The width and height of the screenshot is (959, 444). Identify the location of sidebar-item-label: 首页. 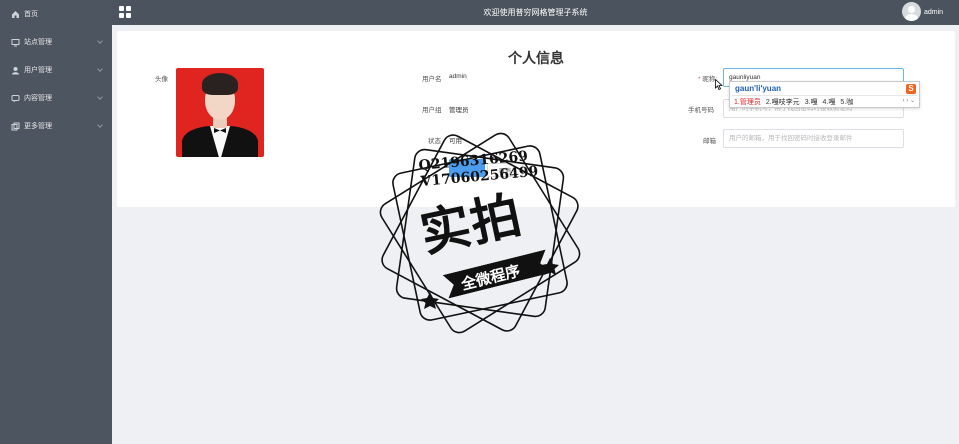
(31, 14).